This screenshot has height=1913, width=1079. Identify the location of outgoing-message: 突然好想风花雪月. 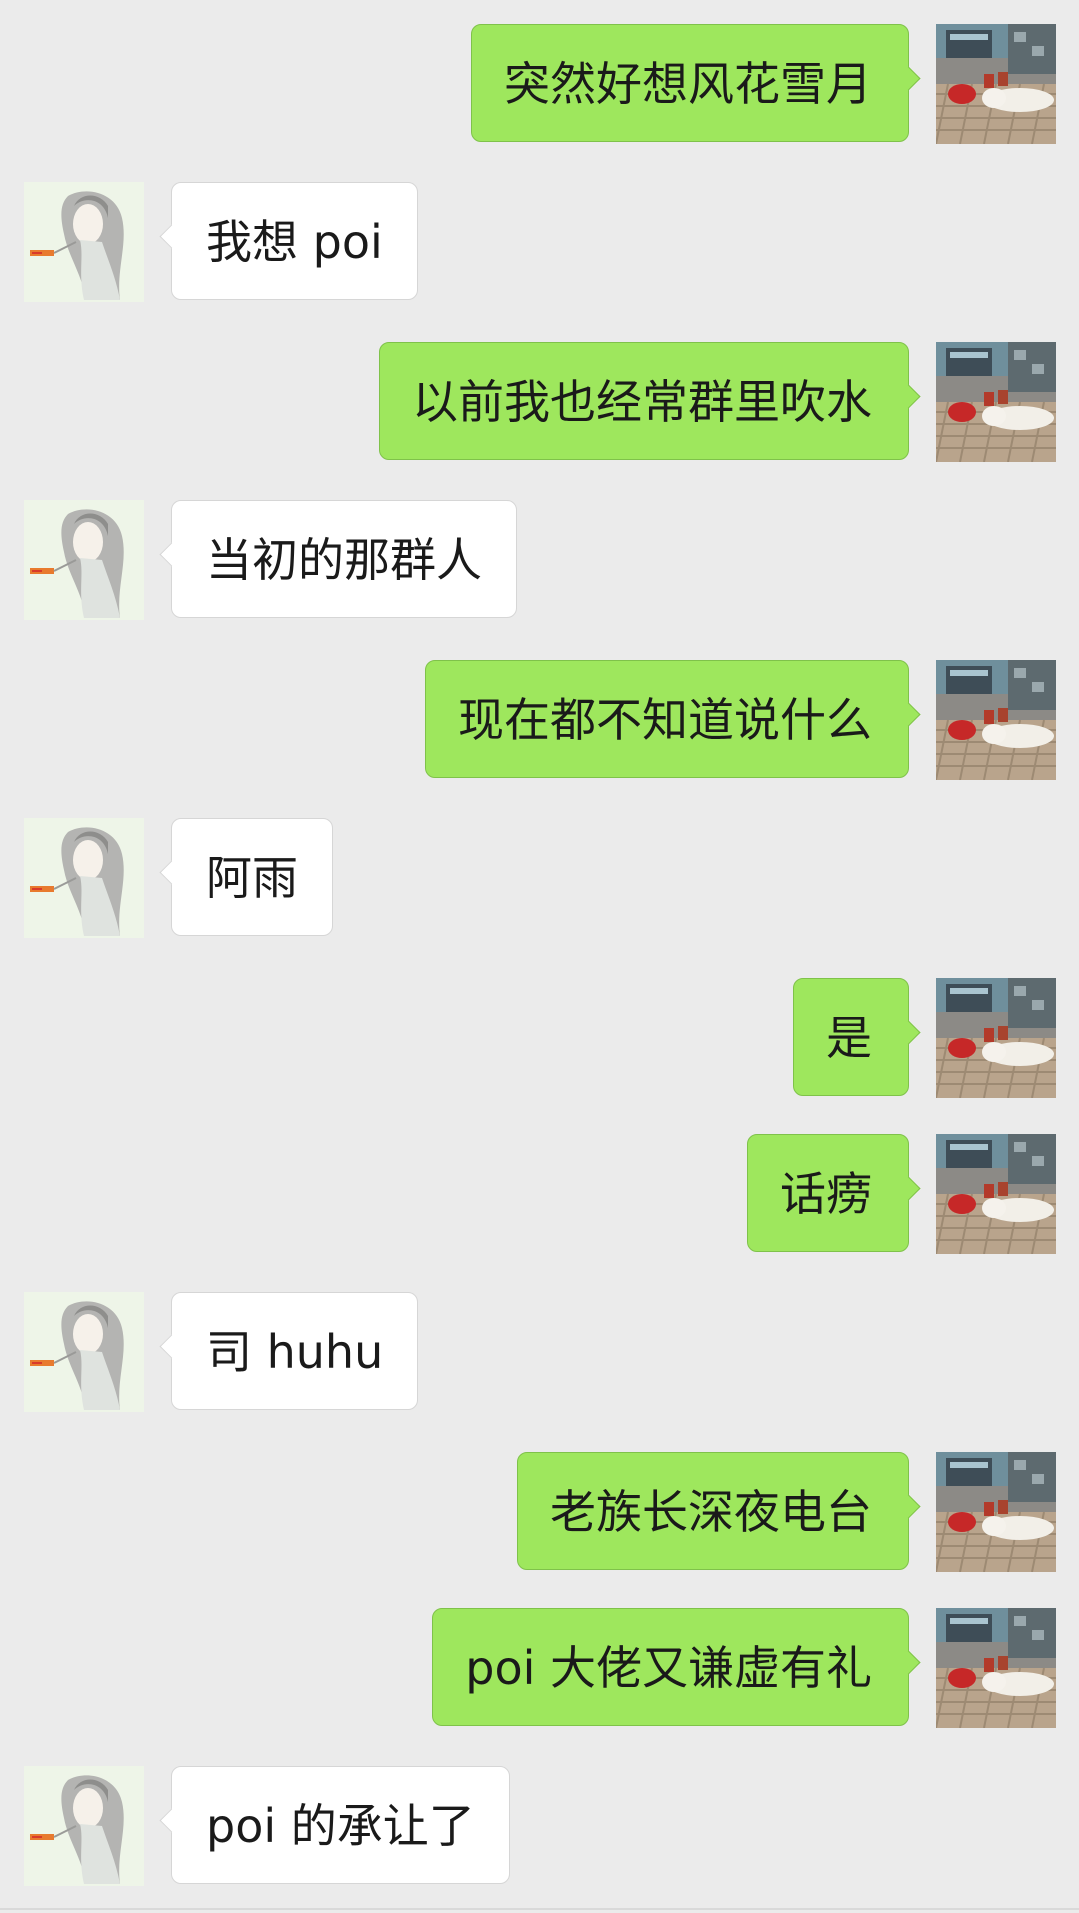
(539, 84).